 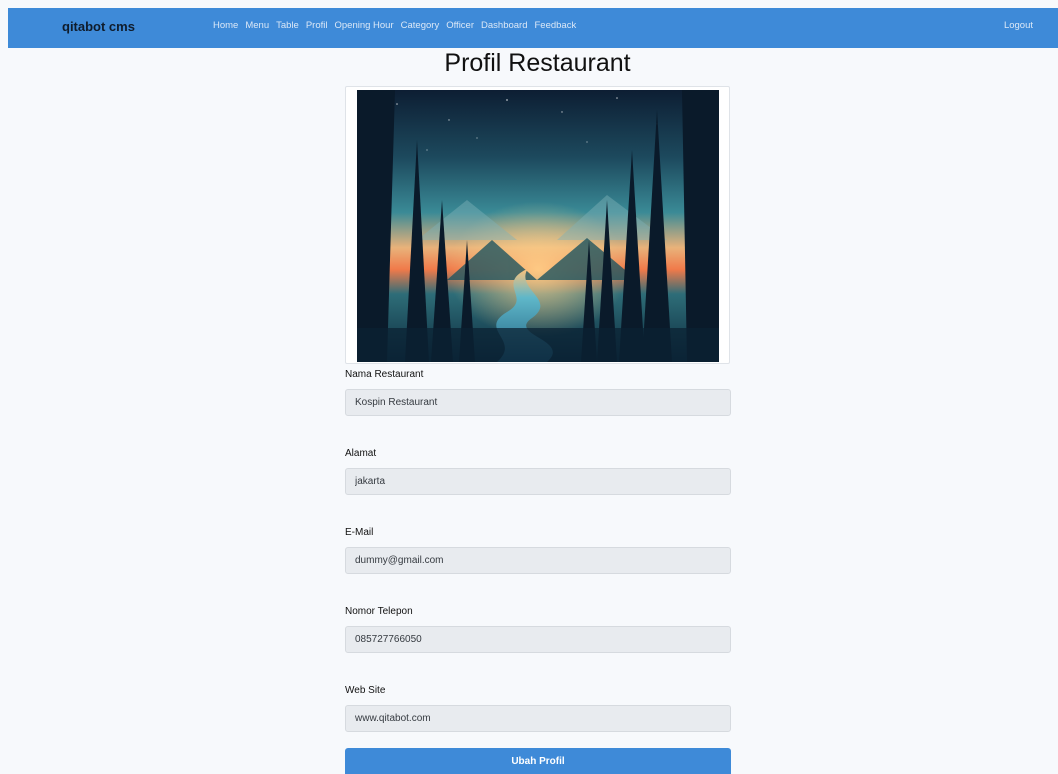 I want to click on brand-link: qitabot cms, so click(x=98, y=26).